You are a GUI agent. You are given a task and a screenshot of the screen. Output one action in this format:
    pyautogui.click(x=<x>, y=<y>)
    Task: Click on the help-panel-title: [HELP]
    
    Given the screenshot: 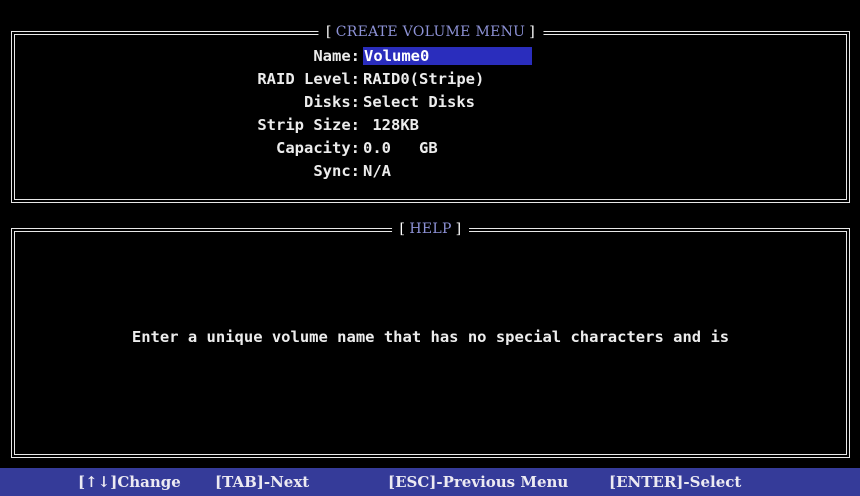 What is the action you would take?
    pyautogui.click(x=430, y=229)
    